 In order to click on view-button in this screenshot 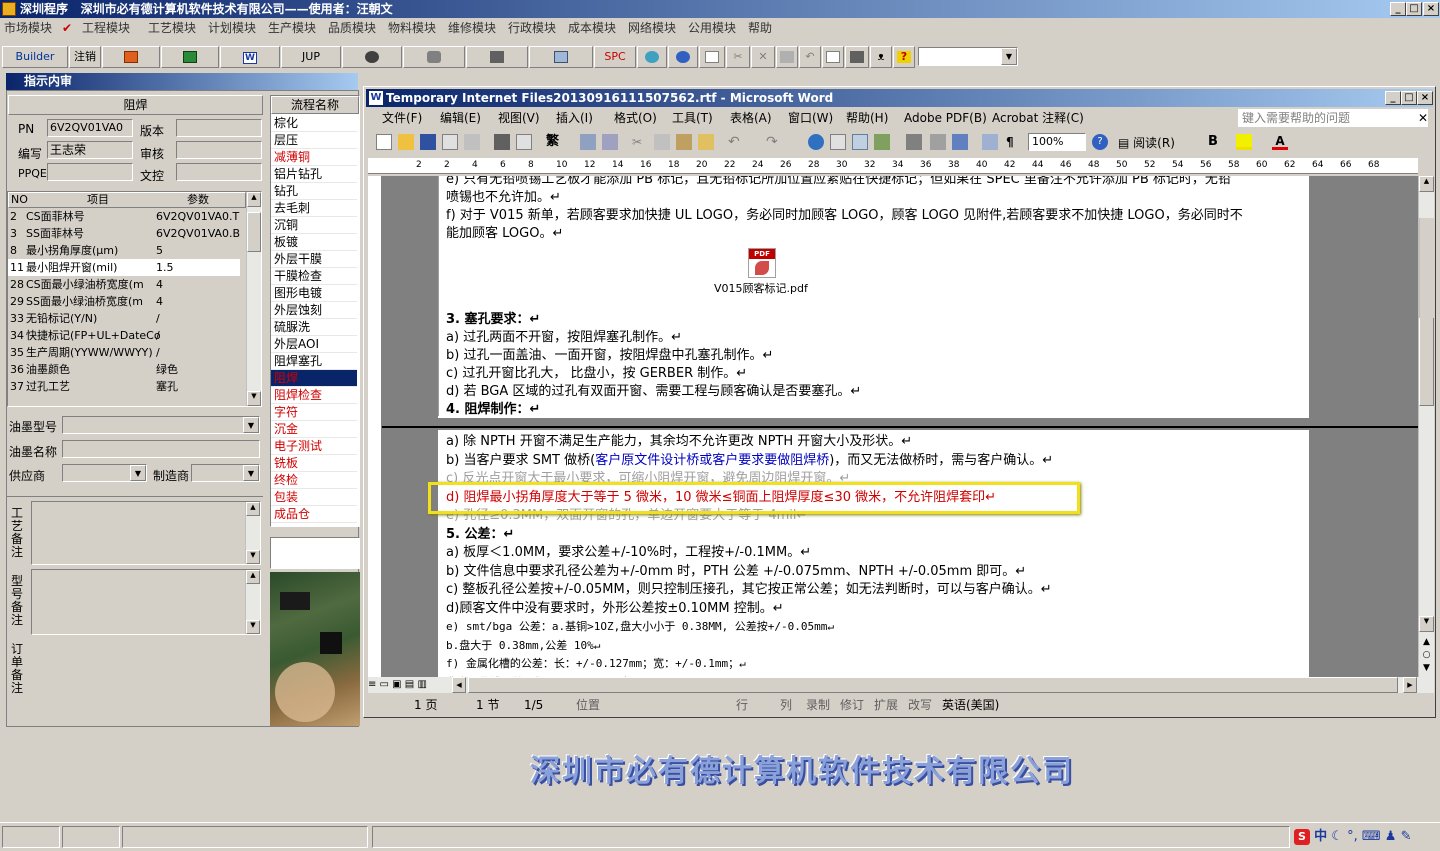, I will do `click(372, 57)`.